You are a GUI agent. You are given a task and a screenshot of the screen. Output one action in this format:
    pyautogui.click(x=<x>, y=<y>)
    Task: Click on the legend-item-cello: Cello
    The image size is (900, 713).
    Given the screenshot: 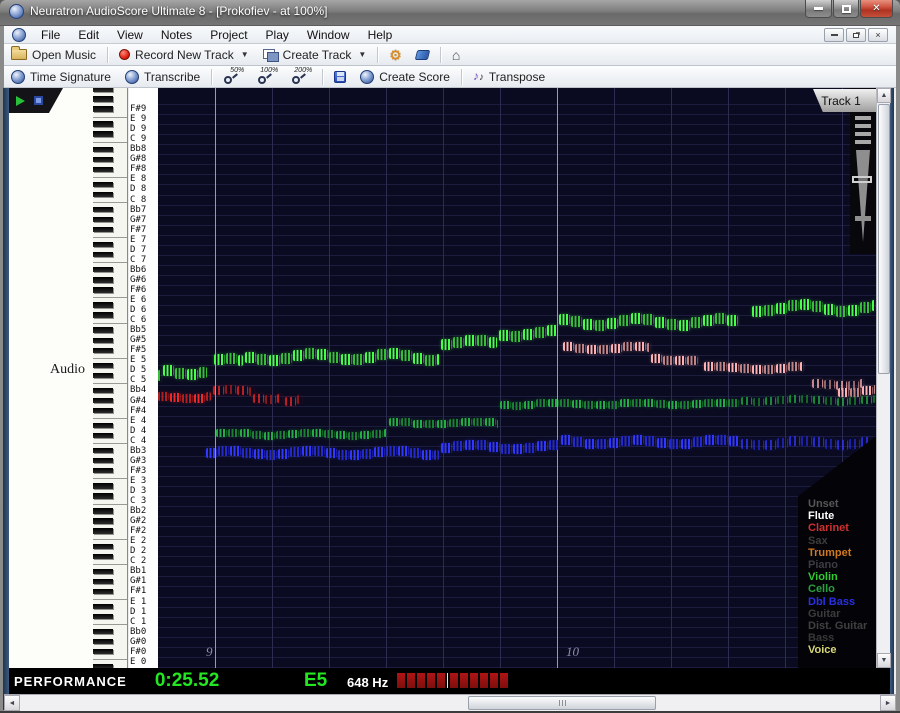 What is the action you would take?
    pyautogui.click(x=821, y=589)
    